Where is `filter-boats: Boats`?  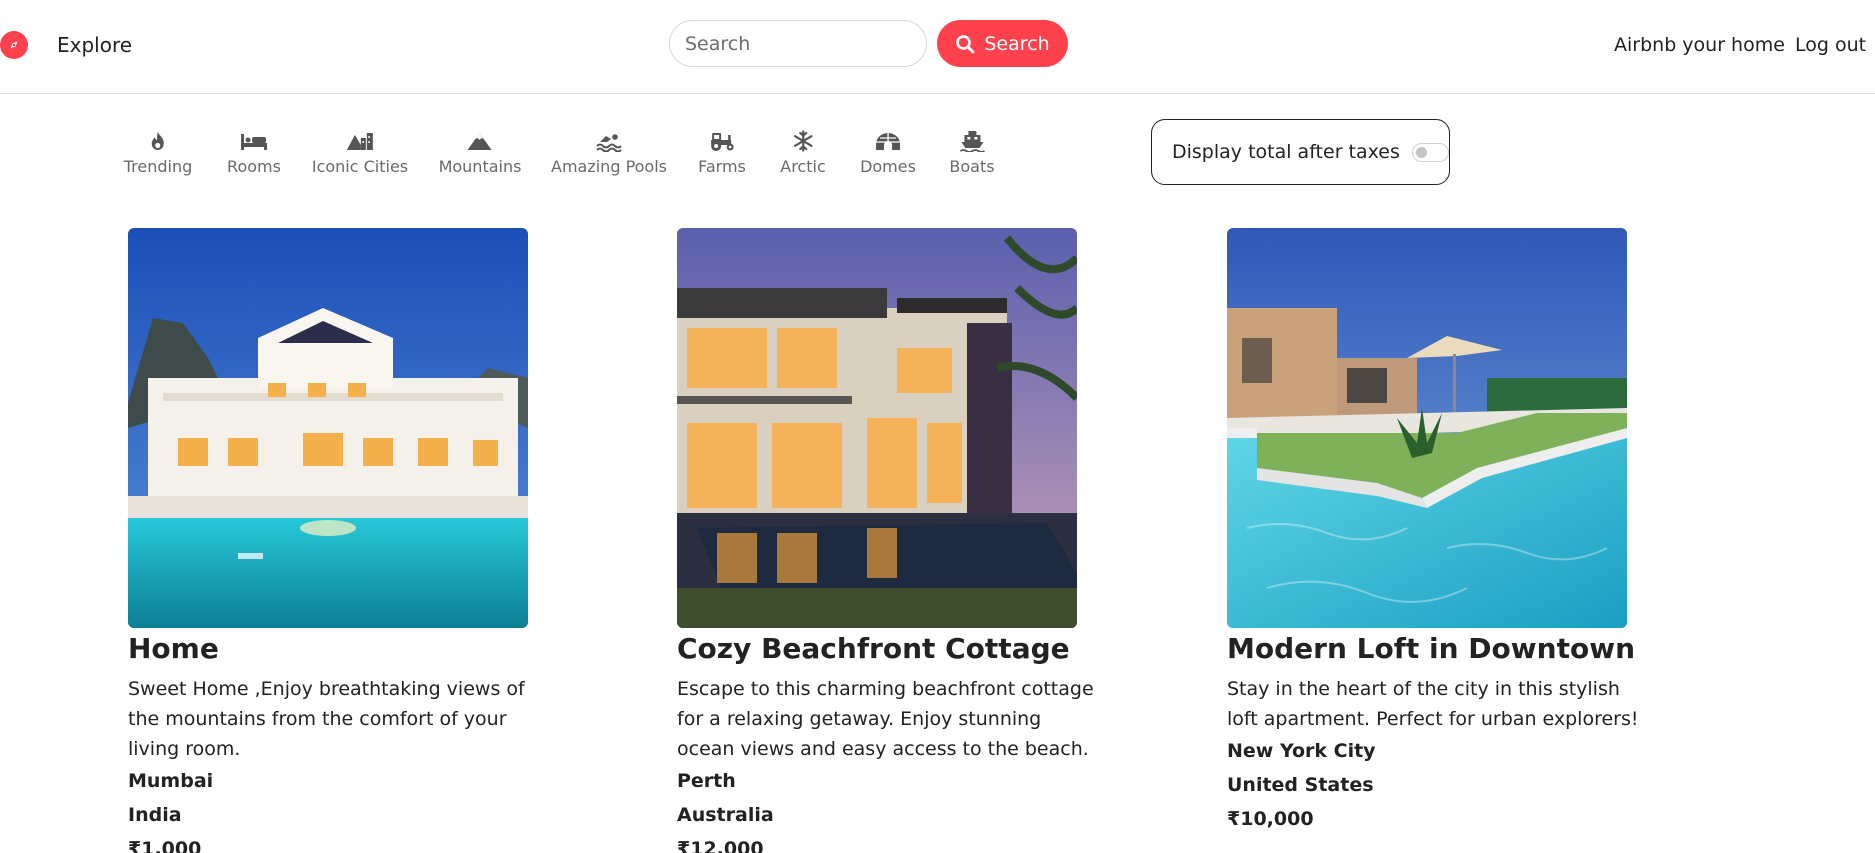 filter-boats: Boats is located at coordinates (972, 154).